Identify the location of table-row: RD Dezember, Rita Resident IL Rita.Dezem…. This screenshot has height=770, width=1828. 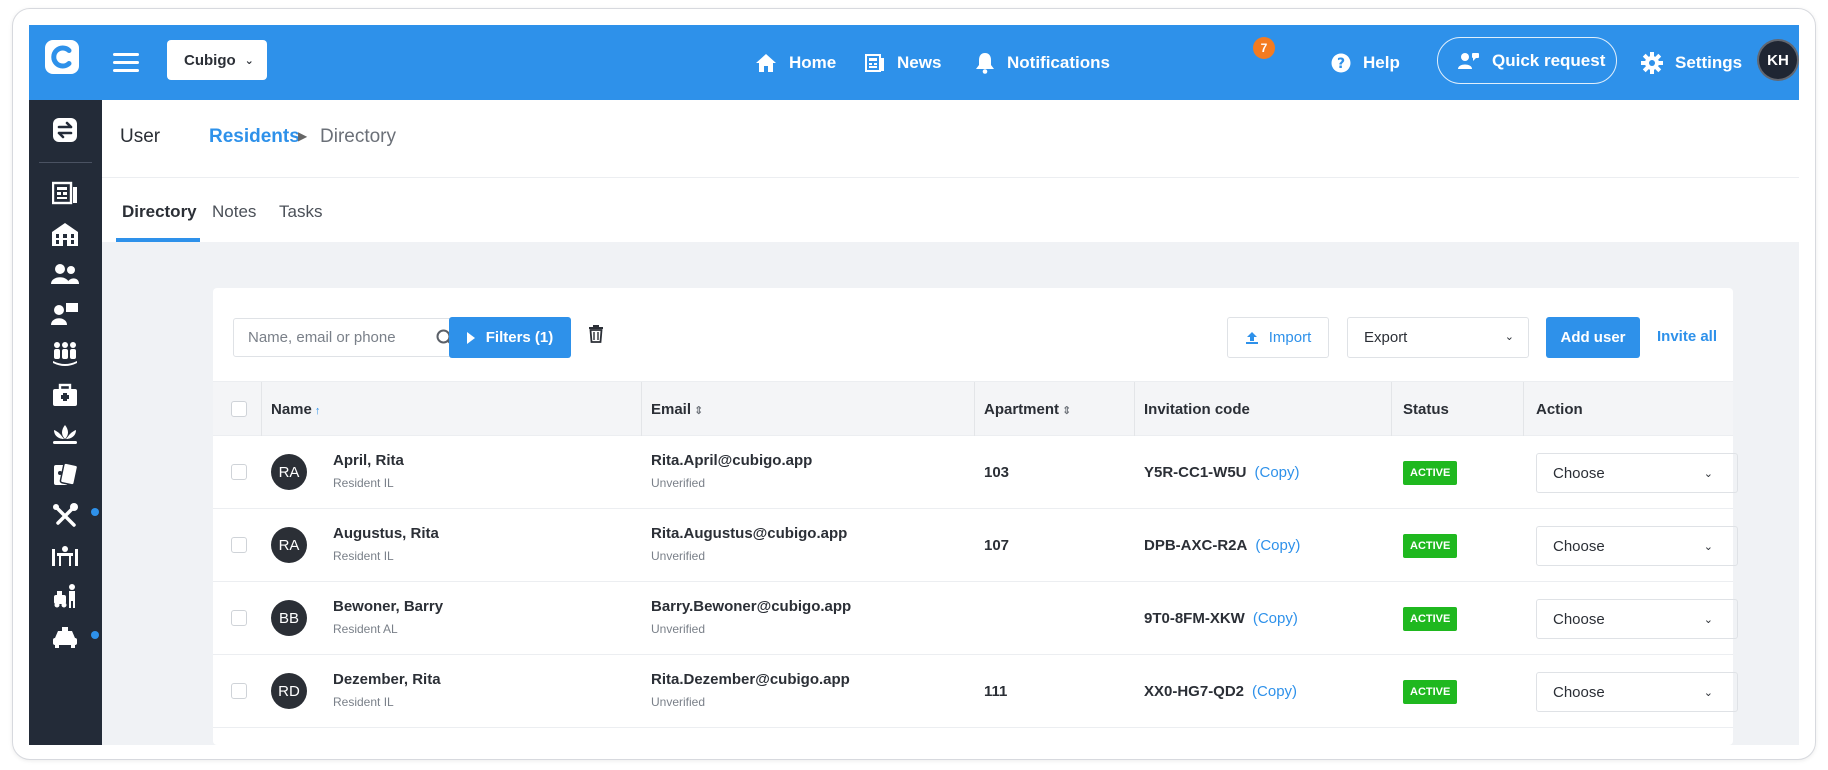
(975, 691).